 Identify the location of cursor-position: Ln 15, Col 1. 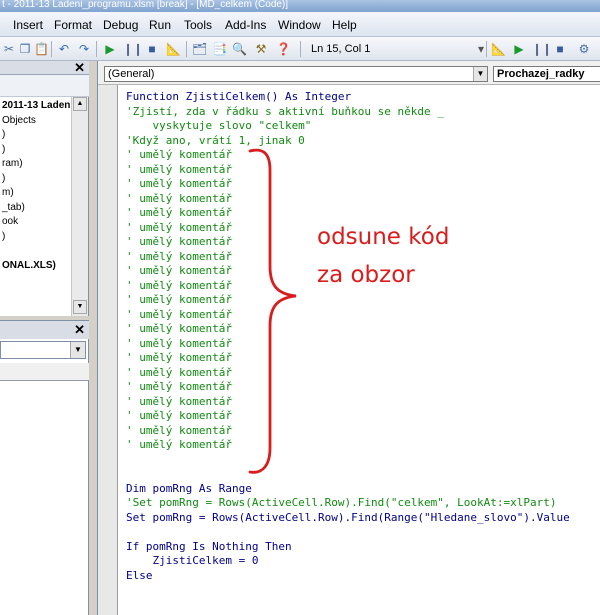
(341, 49).